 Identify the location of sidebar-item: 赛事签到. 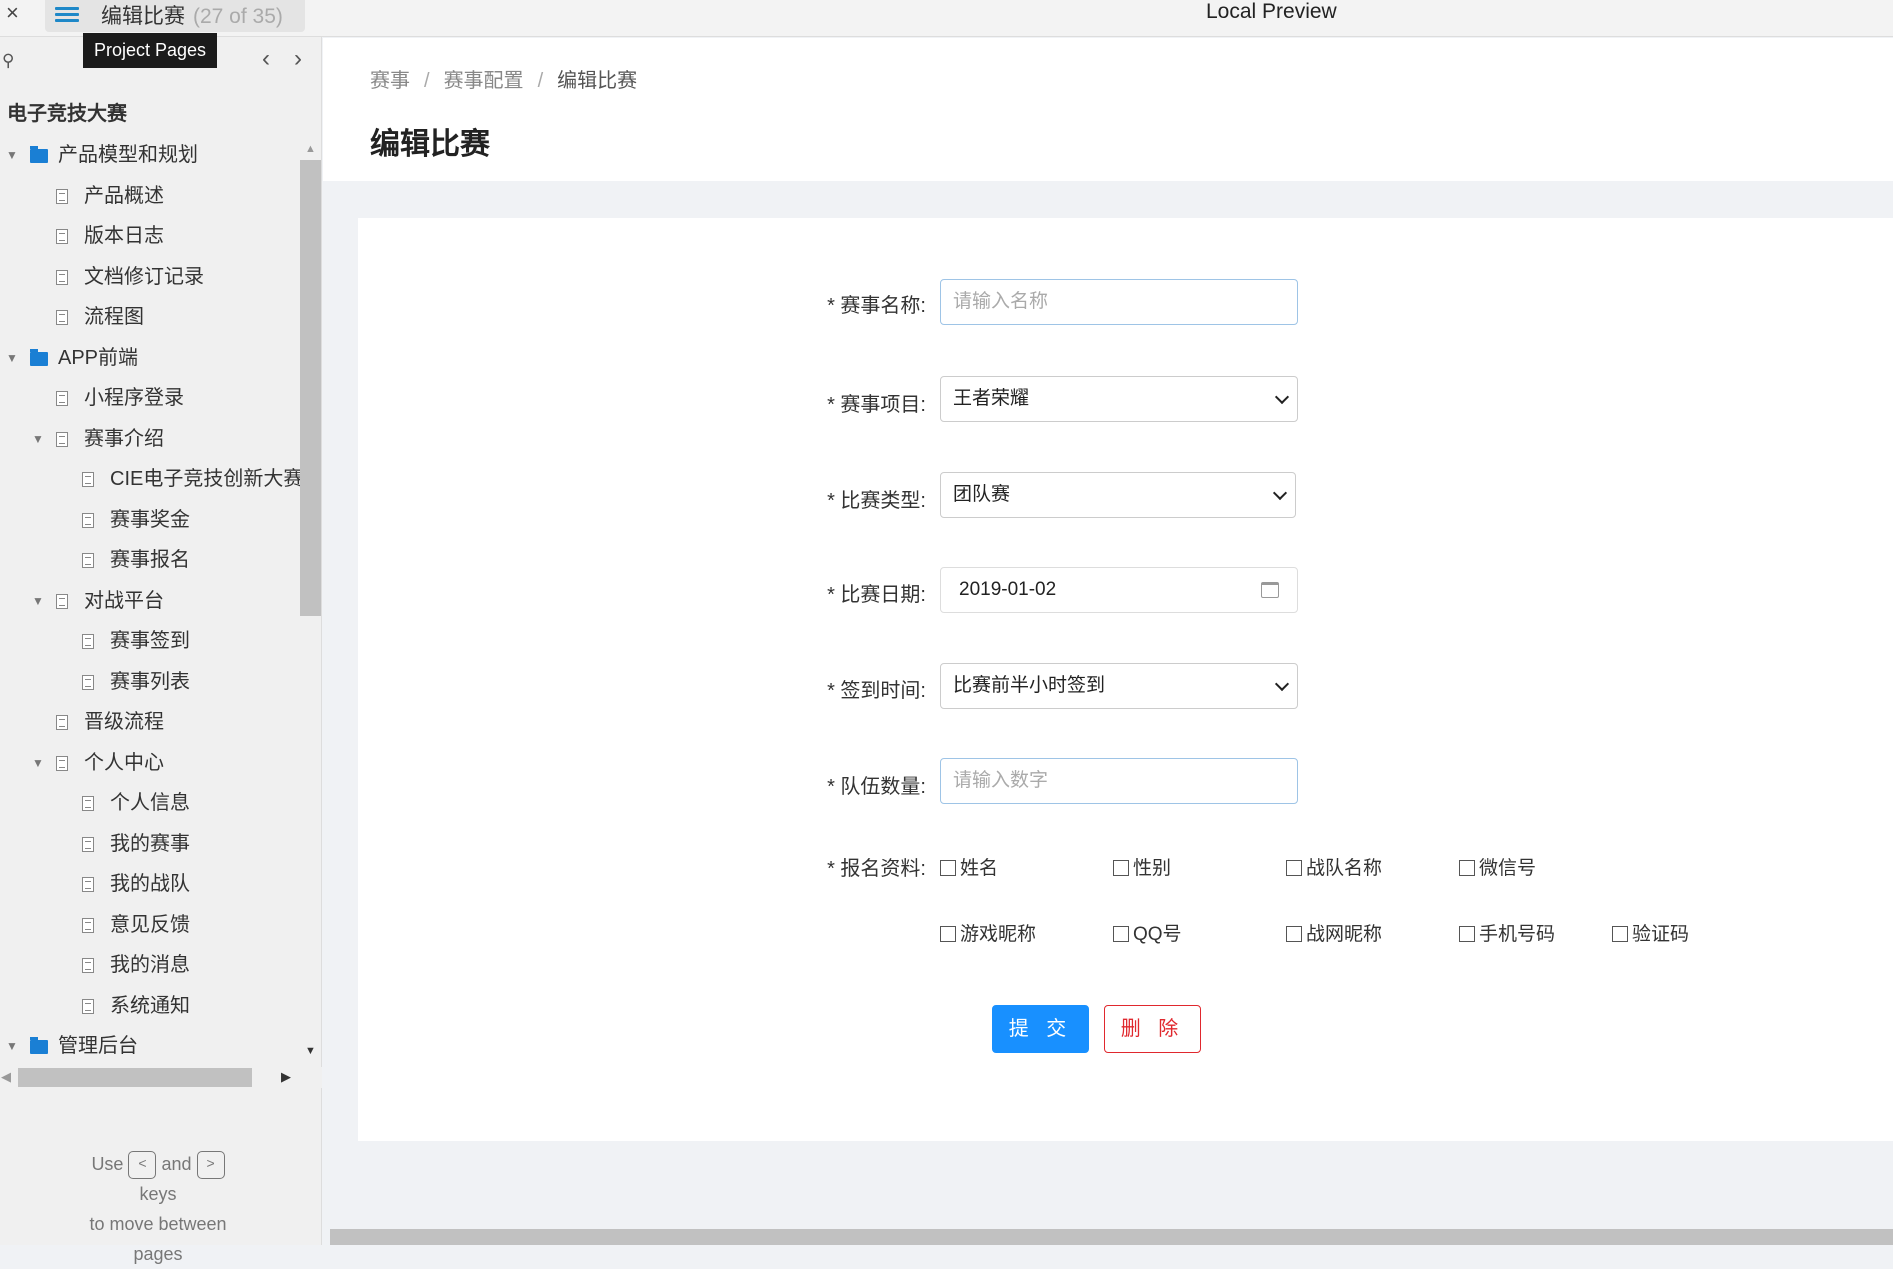
(150, 641).